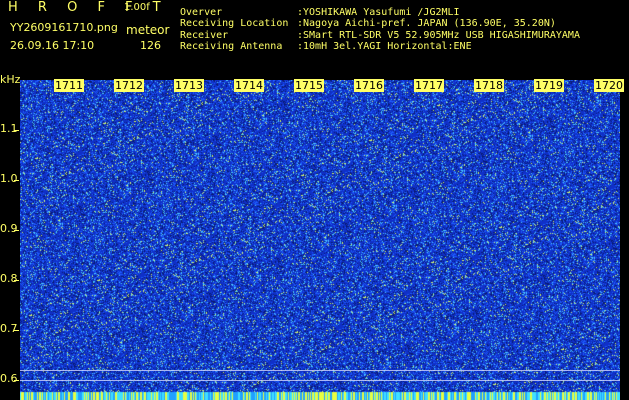  I want to click on y-axis-unit: kHz, so click(10, 79).